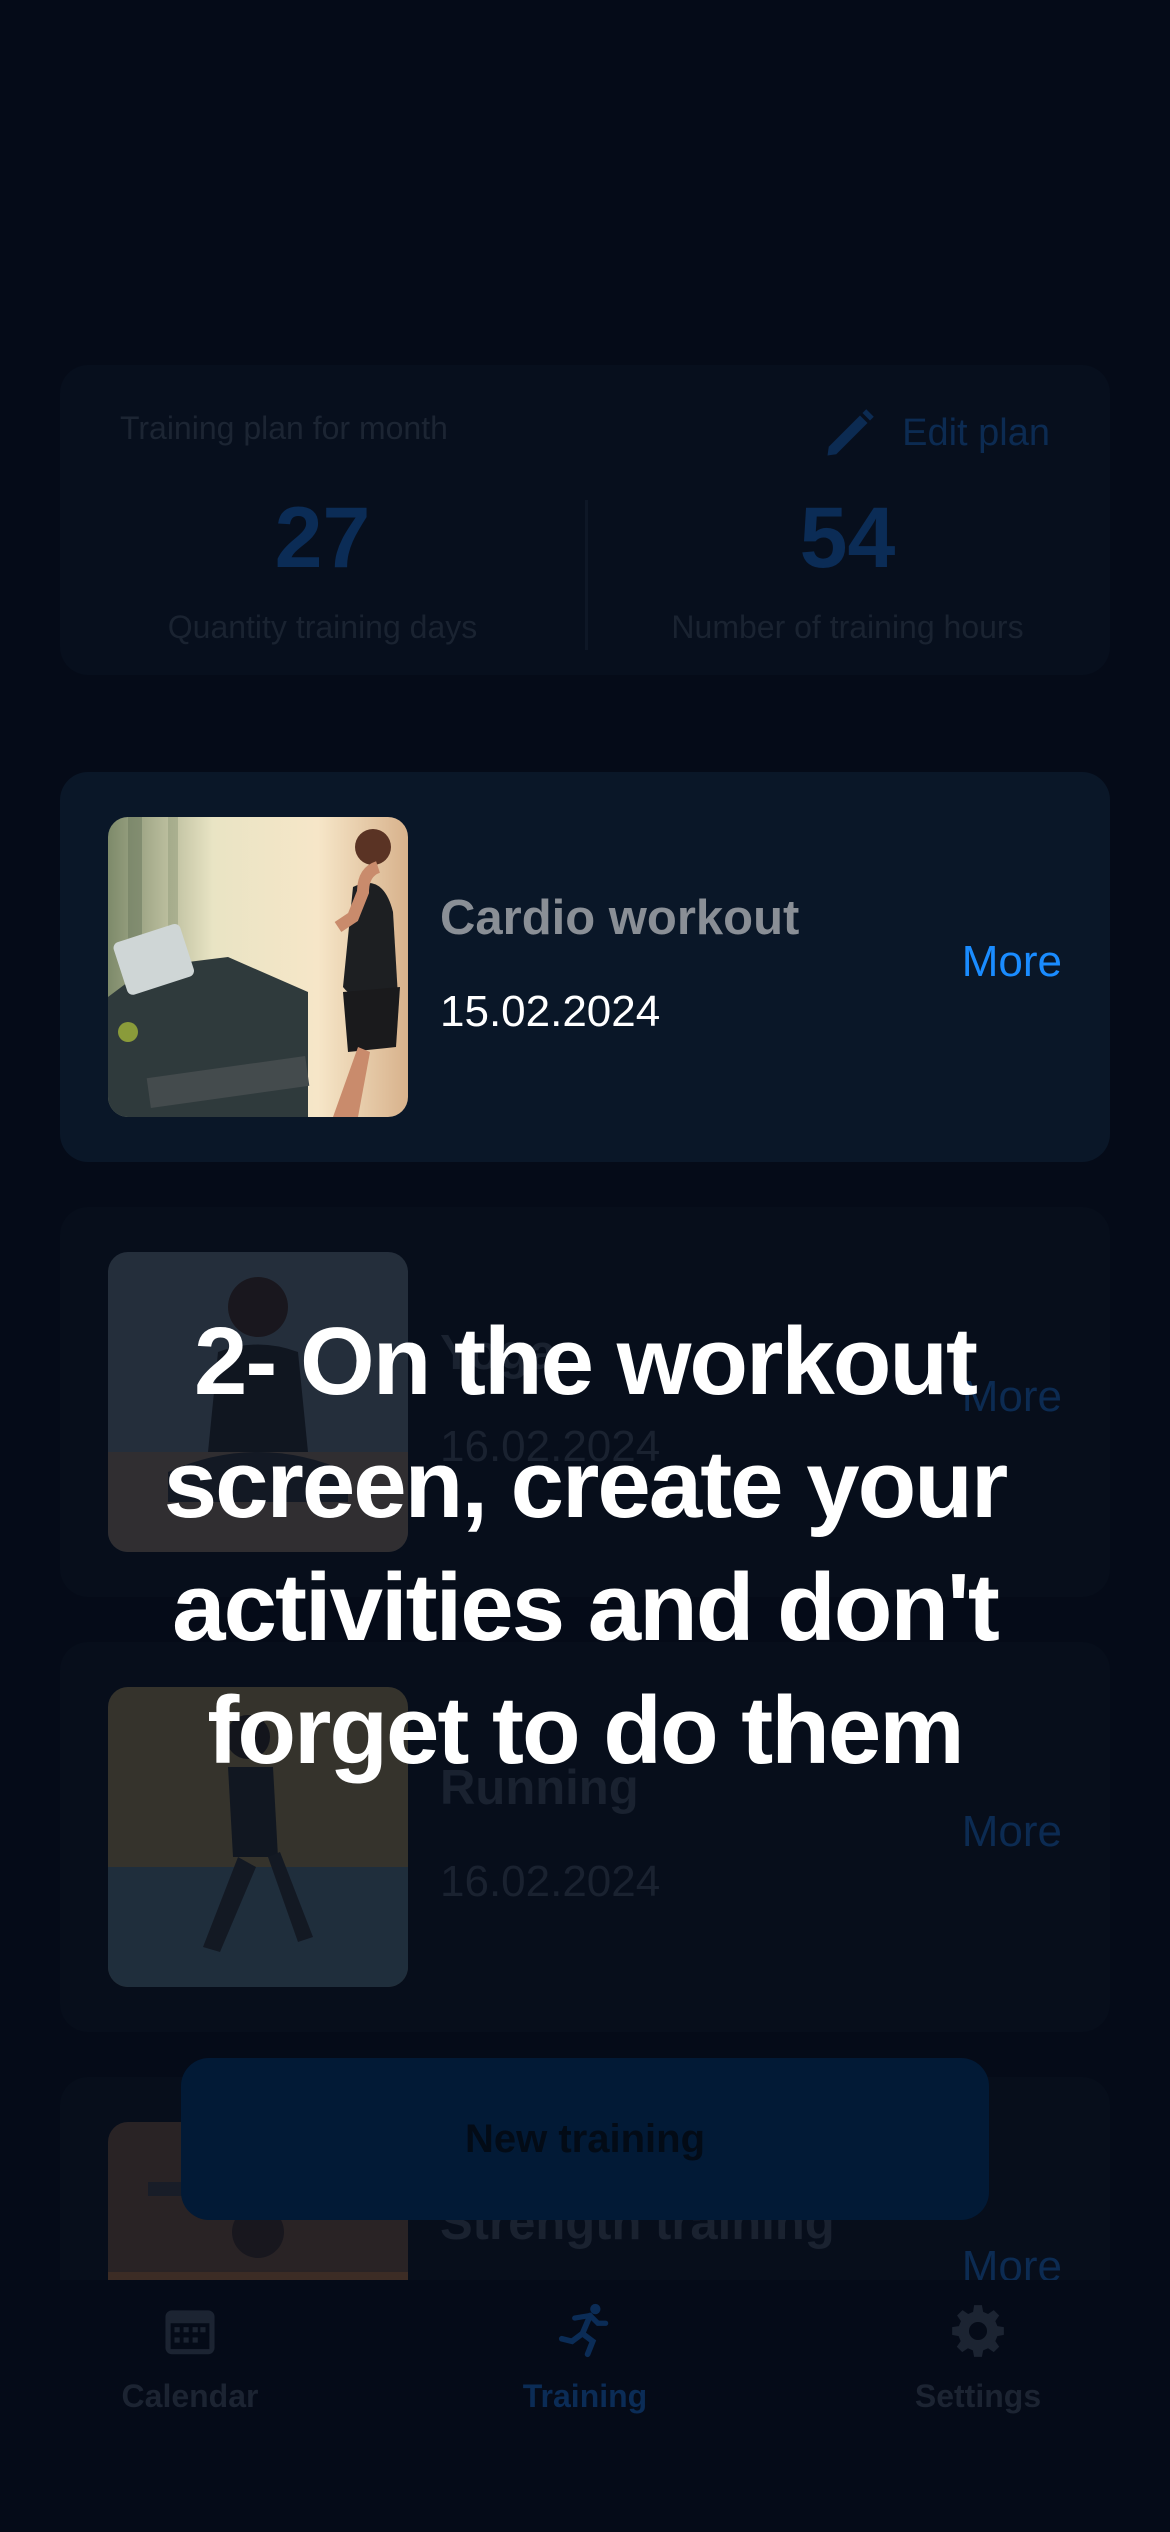 The height and width of the screenshot is (2532, 1170). What do you see at coordinates (978, 2396) in the screenshot?
I see `tab-settings-label: Settings` at bounding box center [978, 2396].